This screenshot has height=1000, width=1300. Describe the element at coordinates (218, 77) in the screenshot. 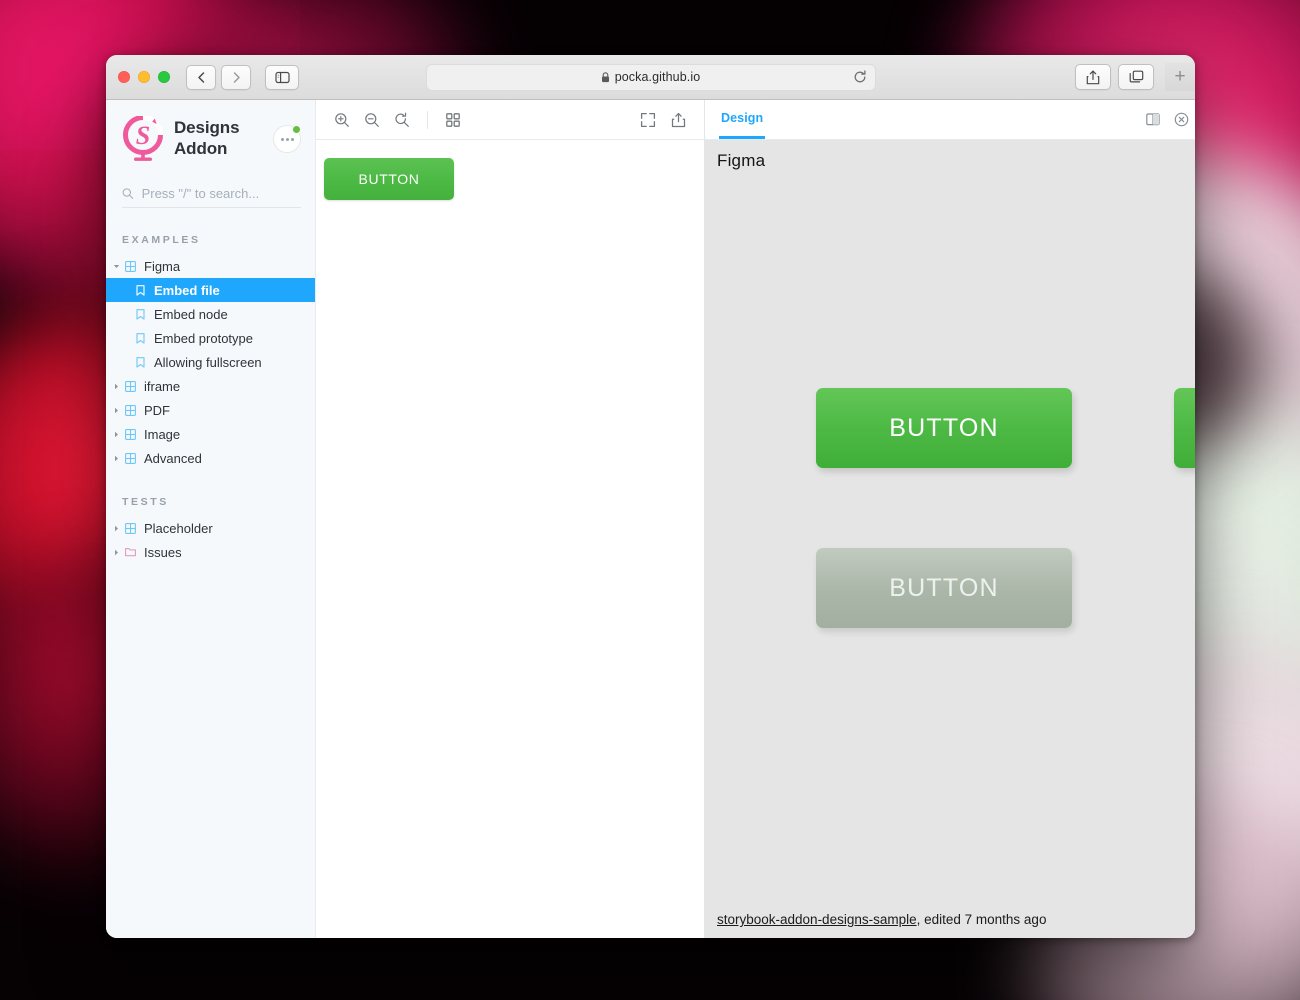

I see `browser-nav-buttons` at that location.